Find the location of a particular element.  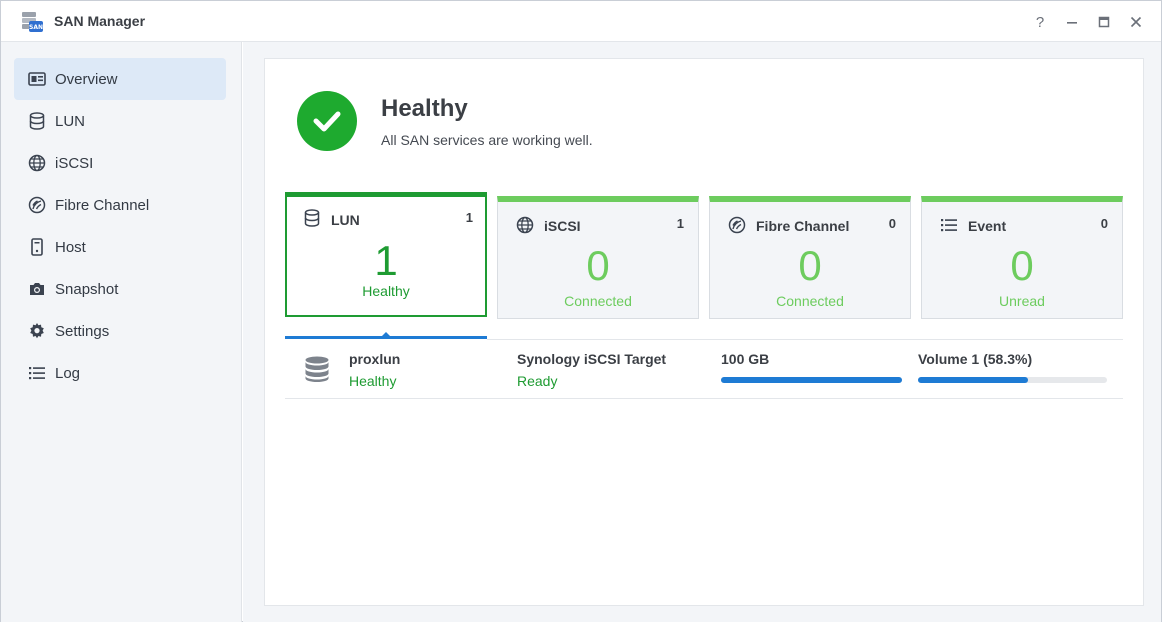

minimize-button is located at coordinates (1072, 22).